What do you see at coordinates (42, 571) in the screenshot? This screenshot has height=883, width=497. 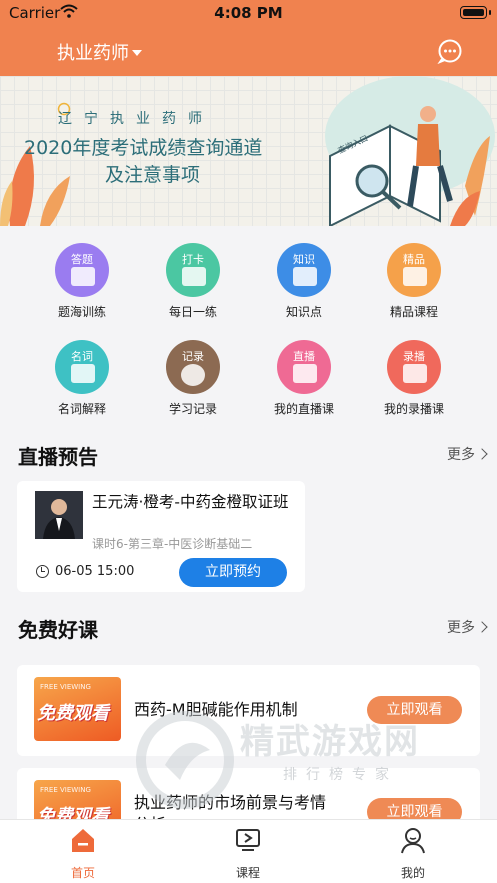 I see `clock-icon` at bounding box center [42, 571].